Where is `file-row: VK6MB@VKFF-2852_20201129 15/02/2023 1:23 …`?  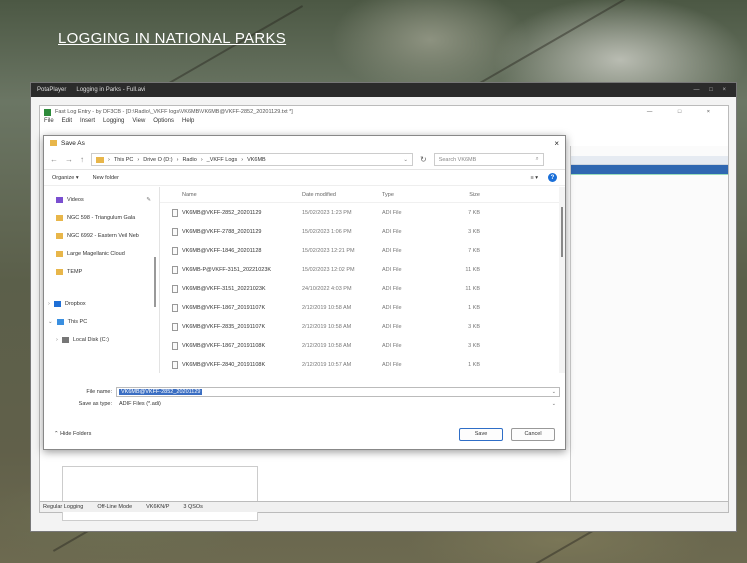 file-row: VK6MB@VKFF-2852_20201129 15/02/2023 1:23 … is located at coordinates (362, 212).